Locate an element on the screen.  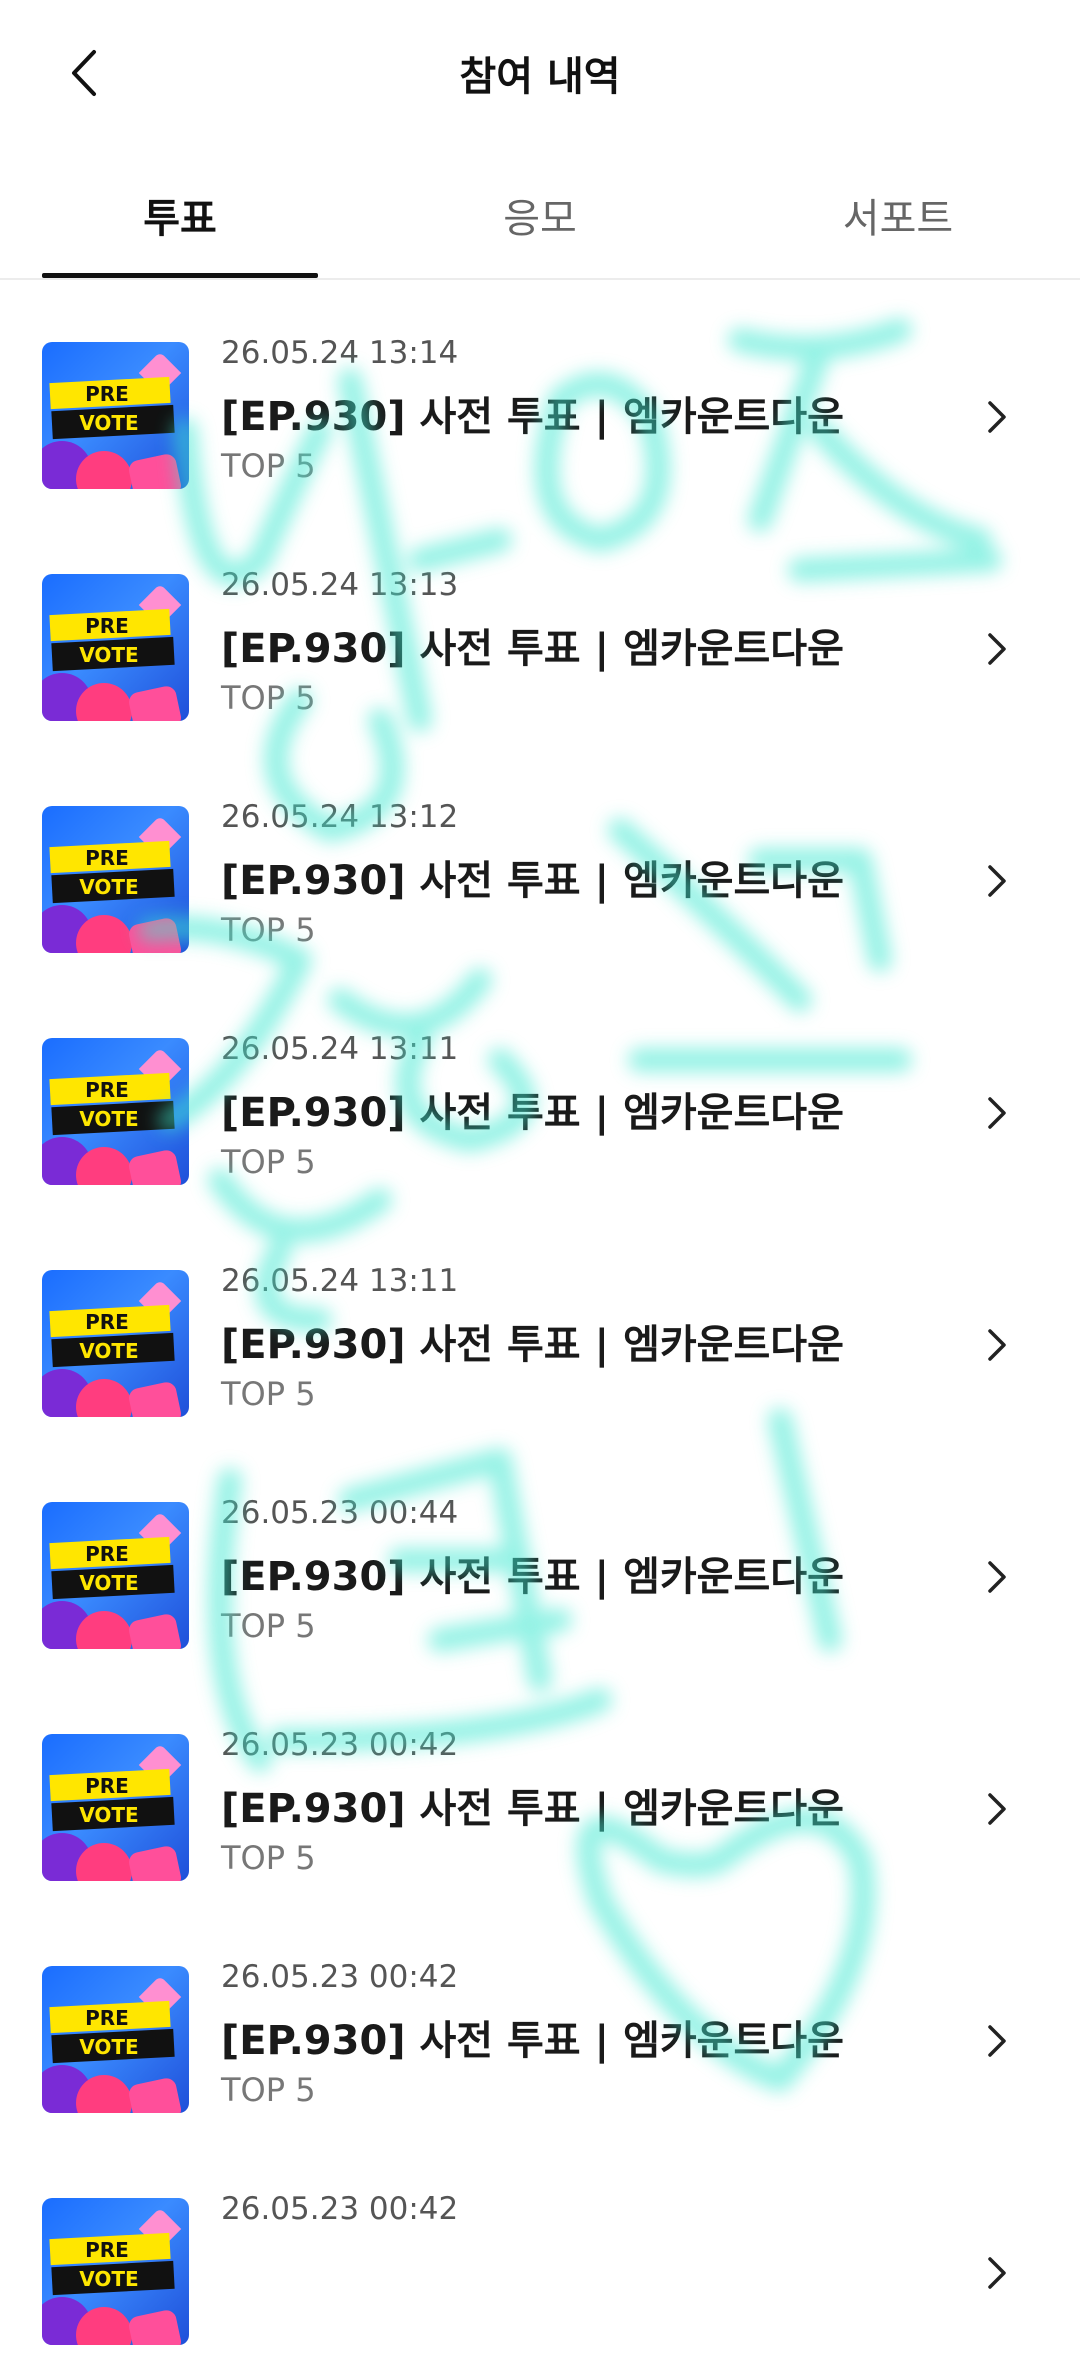
page-title: 참여 내역 is located at coordinates (540, 77).